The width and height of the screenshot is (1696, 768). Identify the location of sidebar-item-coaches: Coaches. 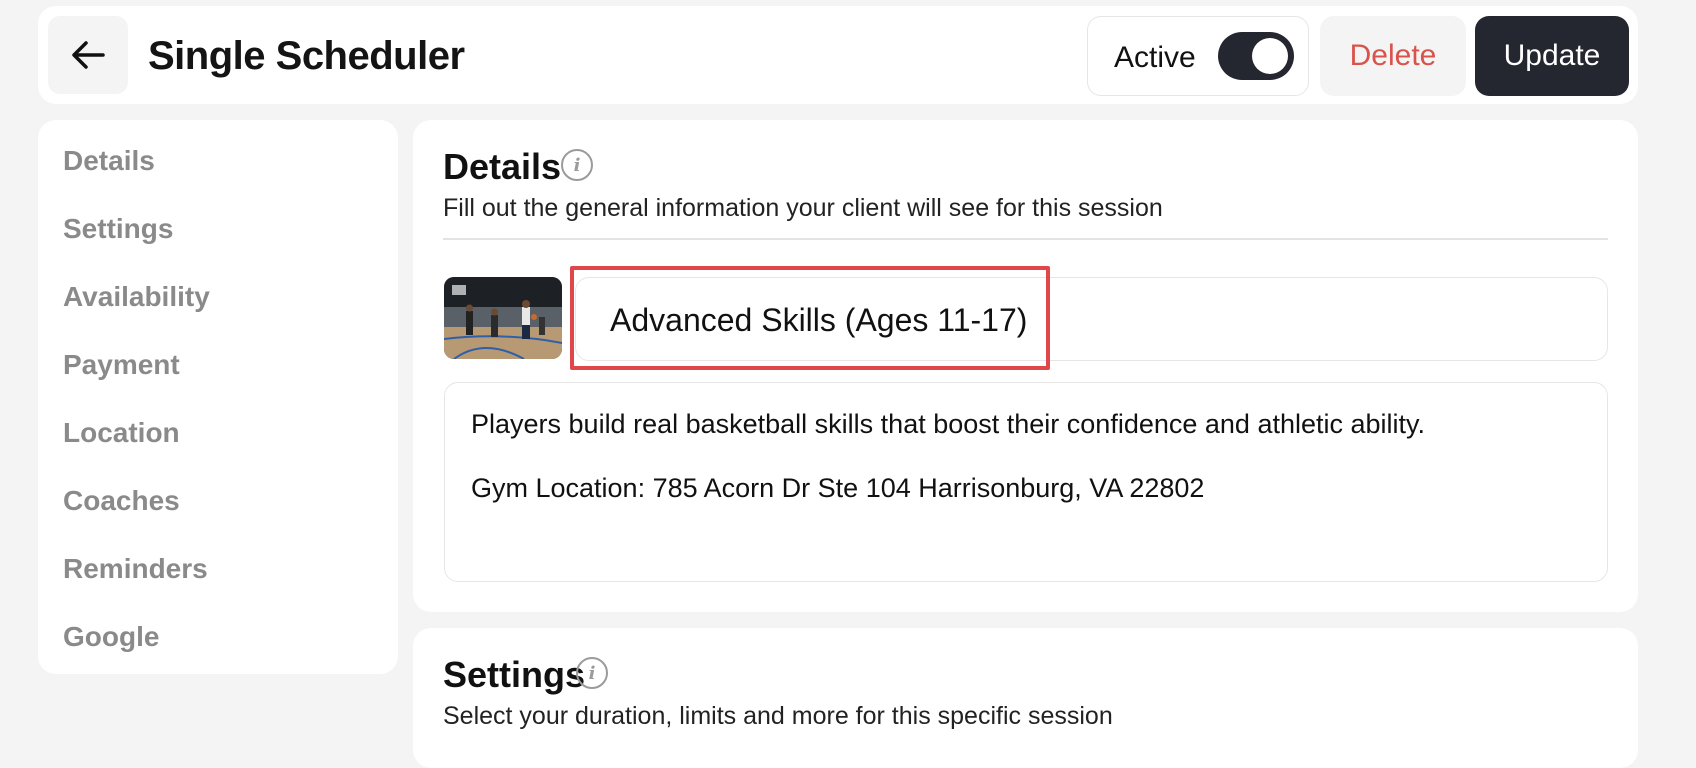
(121, 501).